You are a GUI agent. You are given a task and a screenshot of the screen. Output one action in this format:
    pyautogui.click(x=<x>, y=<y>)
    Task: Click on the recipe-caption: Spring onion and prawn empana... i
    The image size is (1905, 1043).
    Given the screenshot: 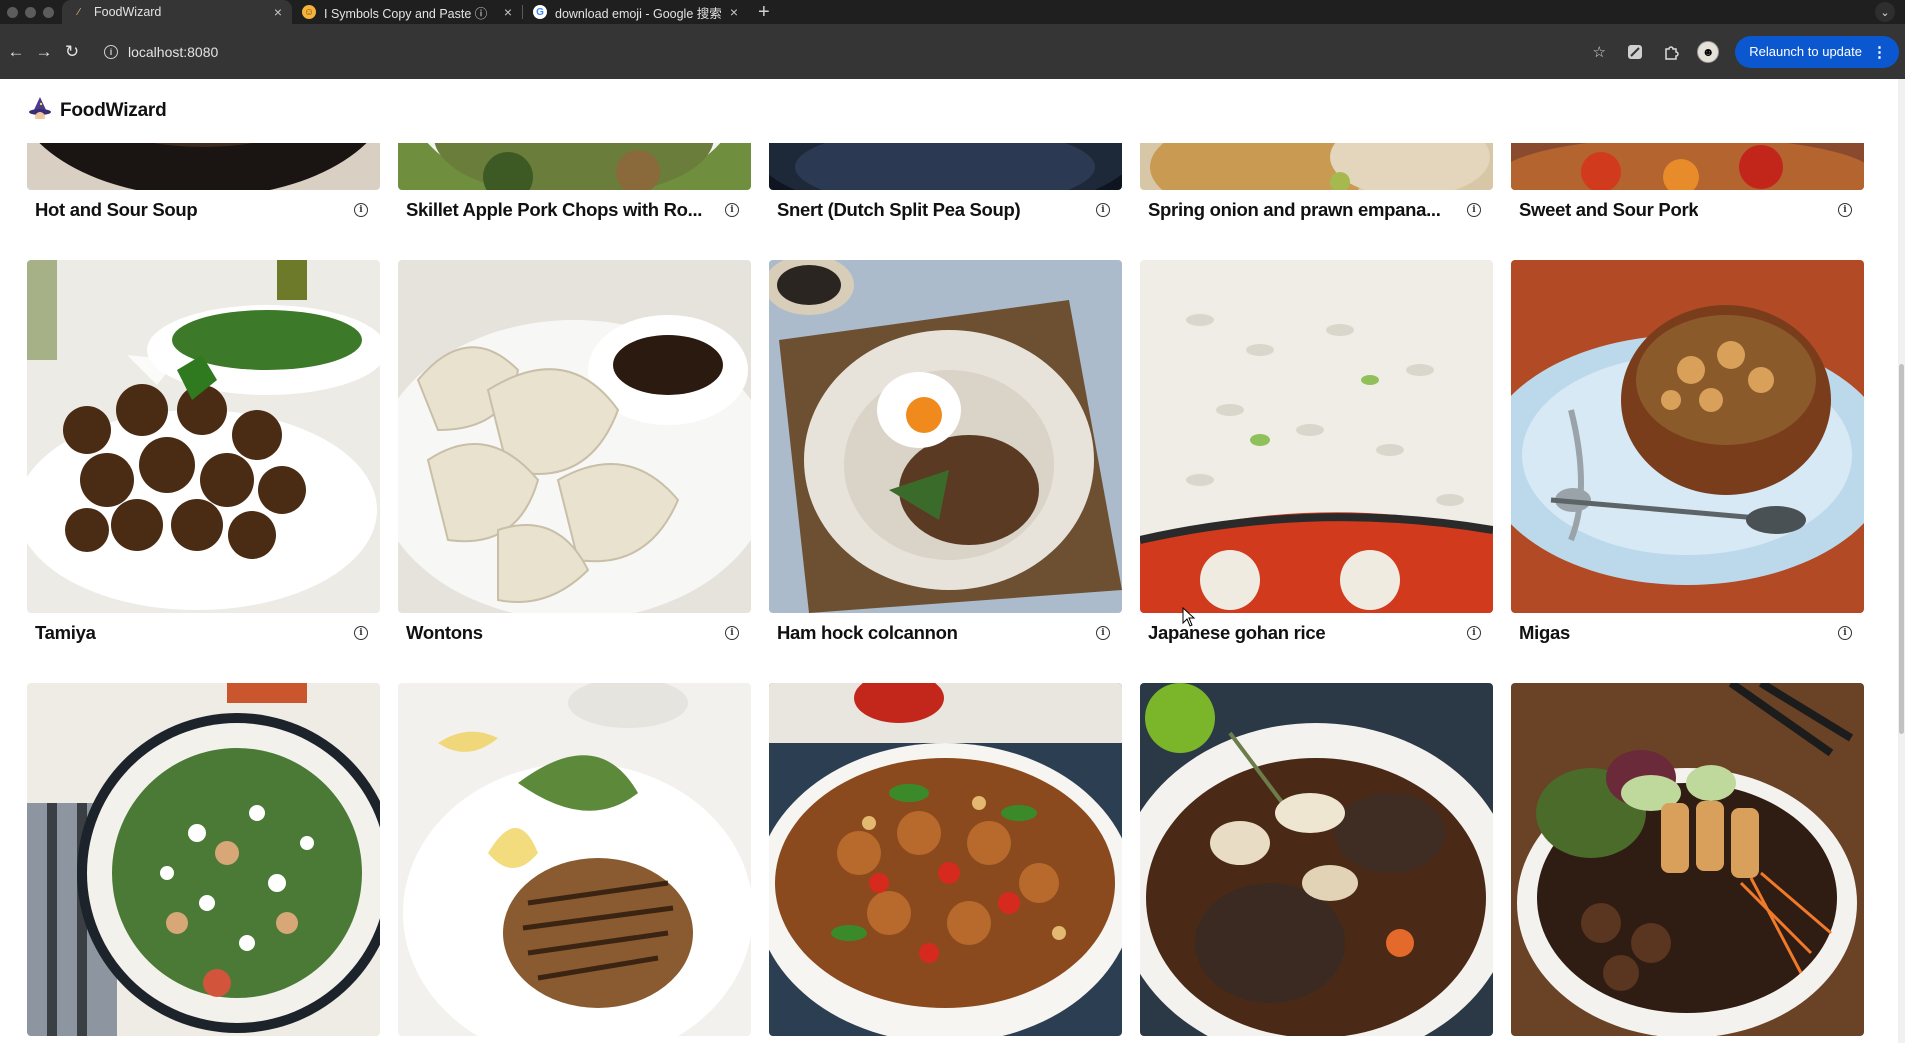 What is the action you would take?
    pyautogui.click(x=1314, y=210)
    